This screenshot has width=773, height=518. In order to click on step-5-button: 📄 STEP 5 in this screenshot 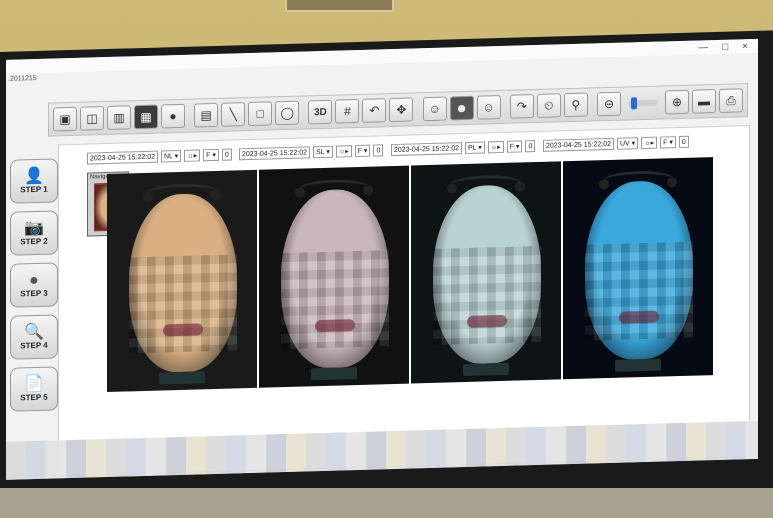, I will do `click(34, 389)`.